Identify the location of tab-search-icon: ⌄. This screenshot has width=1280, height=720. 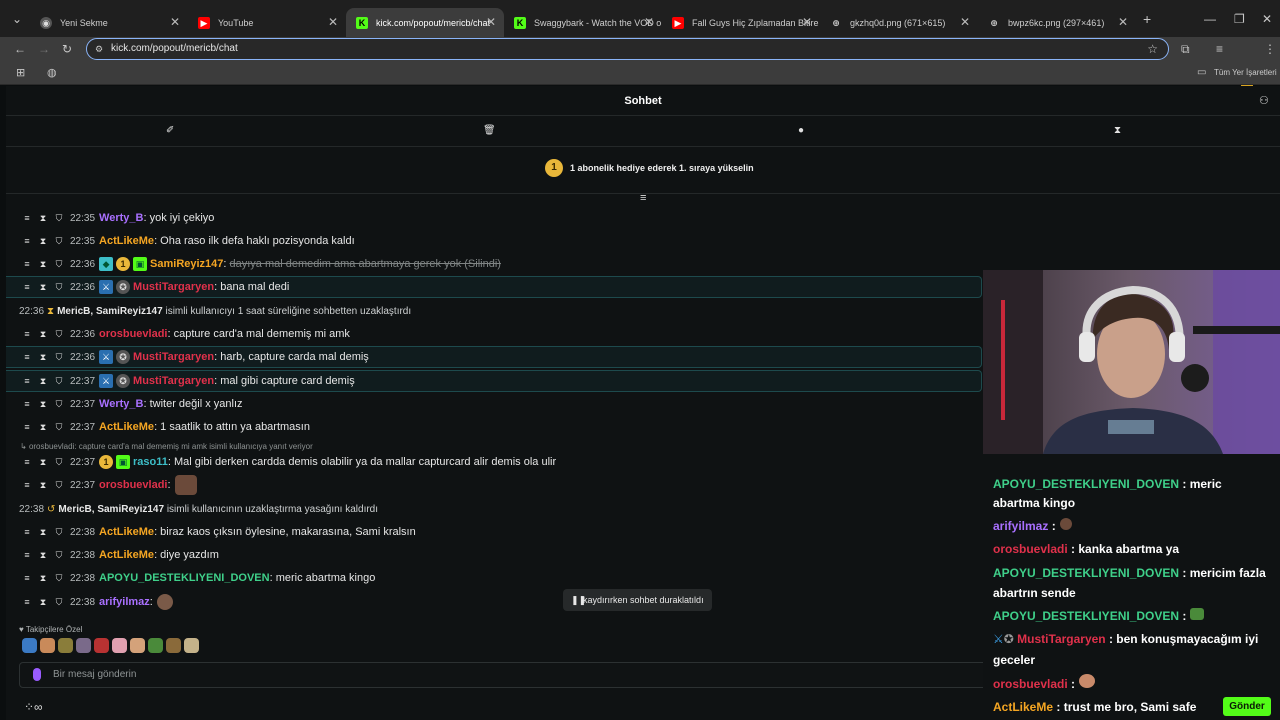
(17, 19).